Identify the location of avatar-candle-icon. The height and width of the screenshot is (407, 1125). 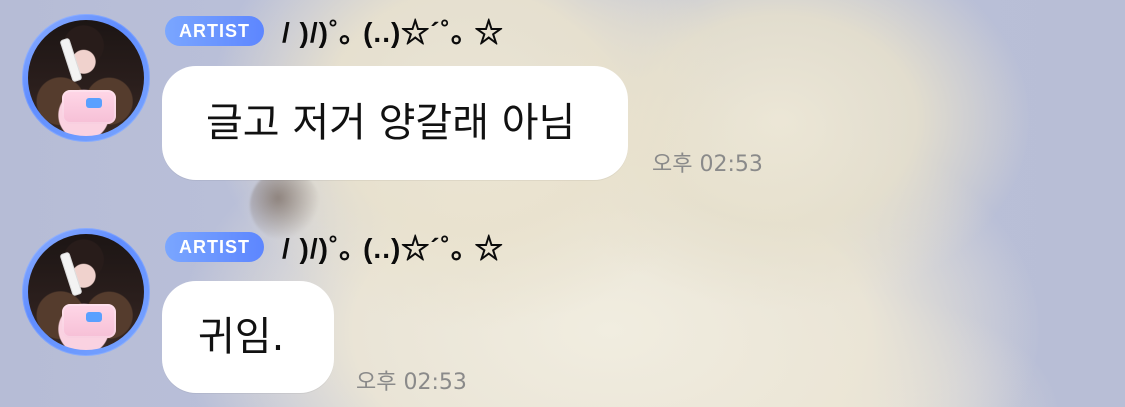
(71, 274).